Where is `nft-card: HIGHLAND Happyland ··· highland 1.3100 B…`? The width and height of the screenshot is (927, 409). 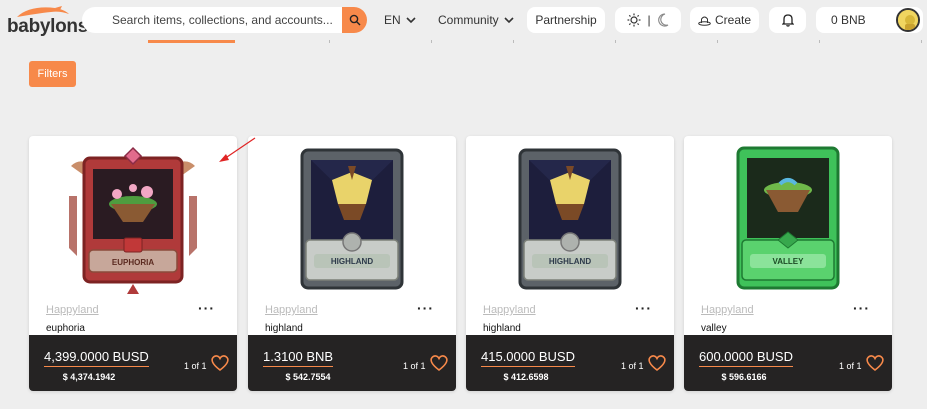 nft-card: HIGHLAND Happyland ··· highland 1.3100 B… is located at coordinates (352, 263).